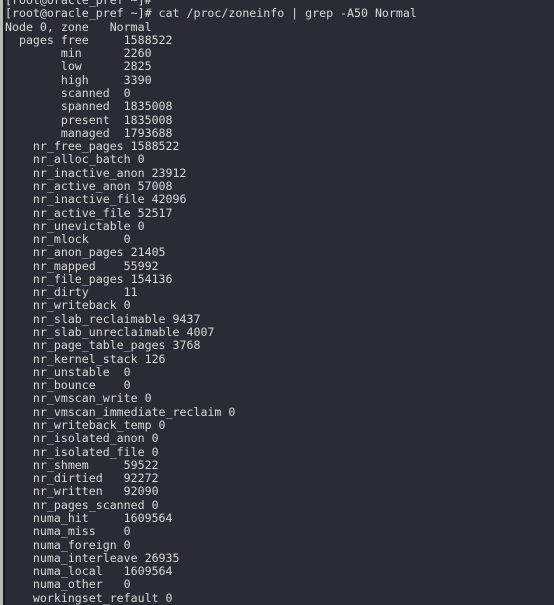  I want to click on terminal-line: numa_foreign 0, so click(68, 544).